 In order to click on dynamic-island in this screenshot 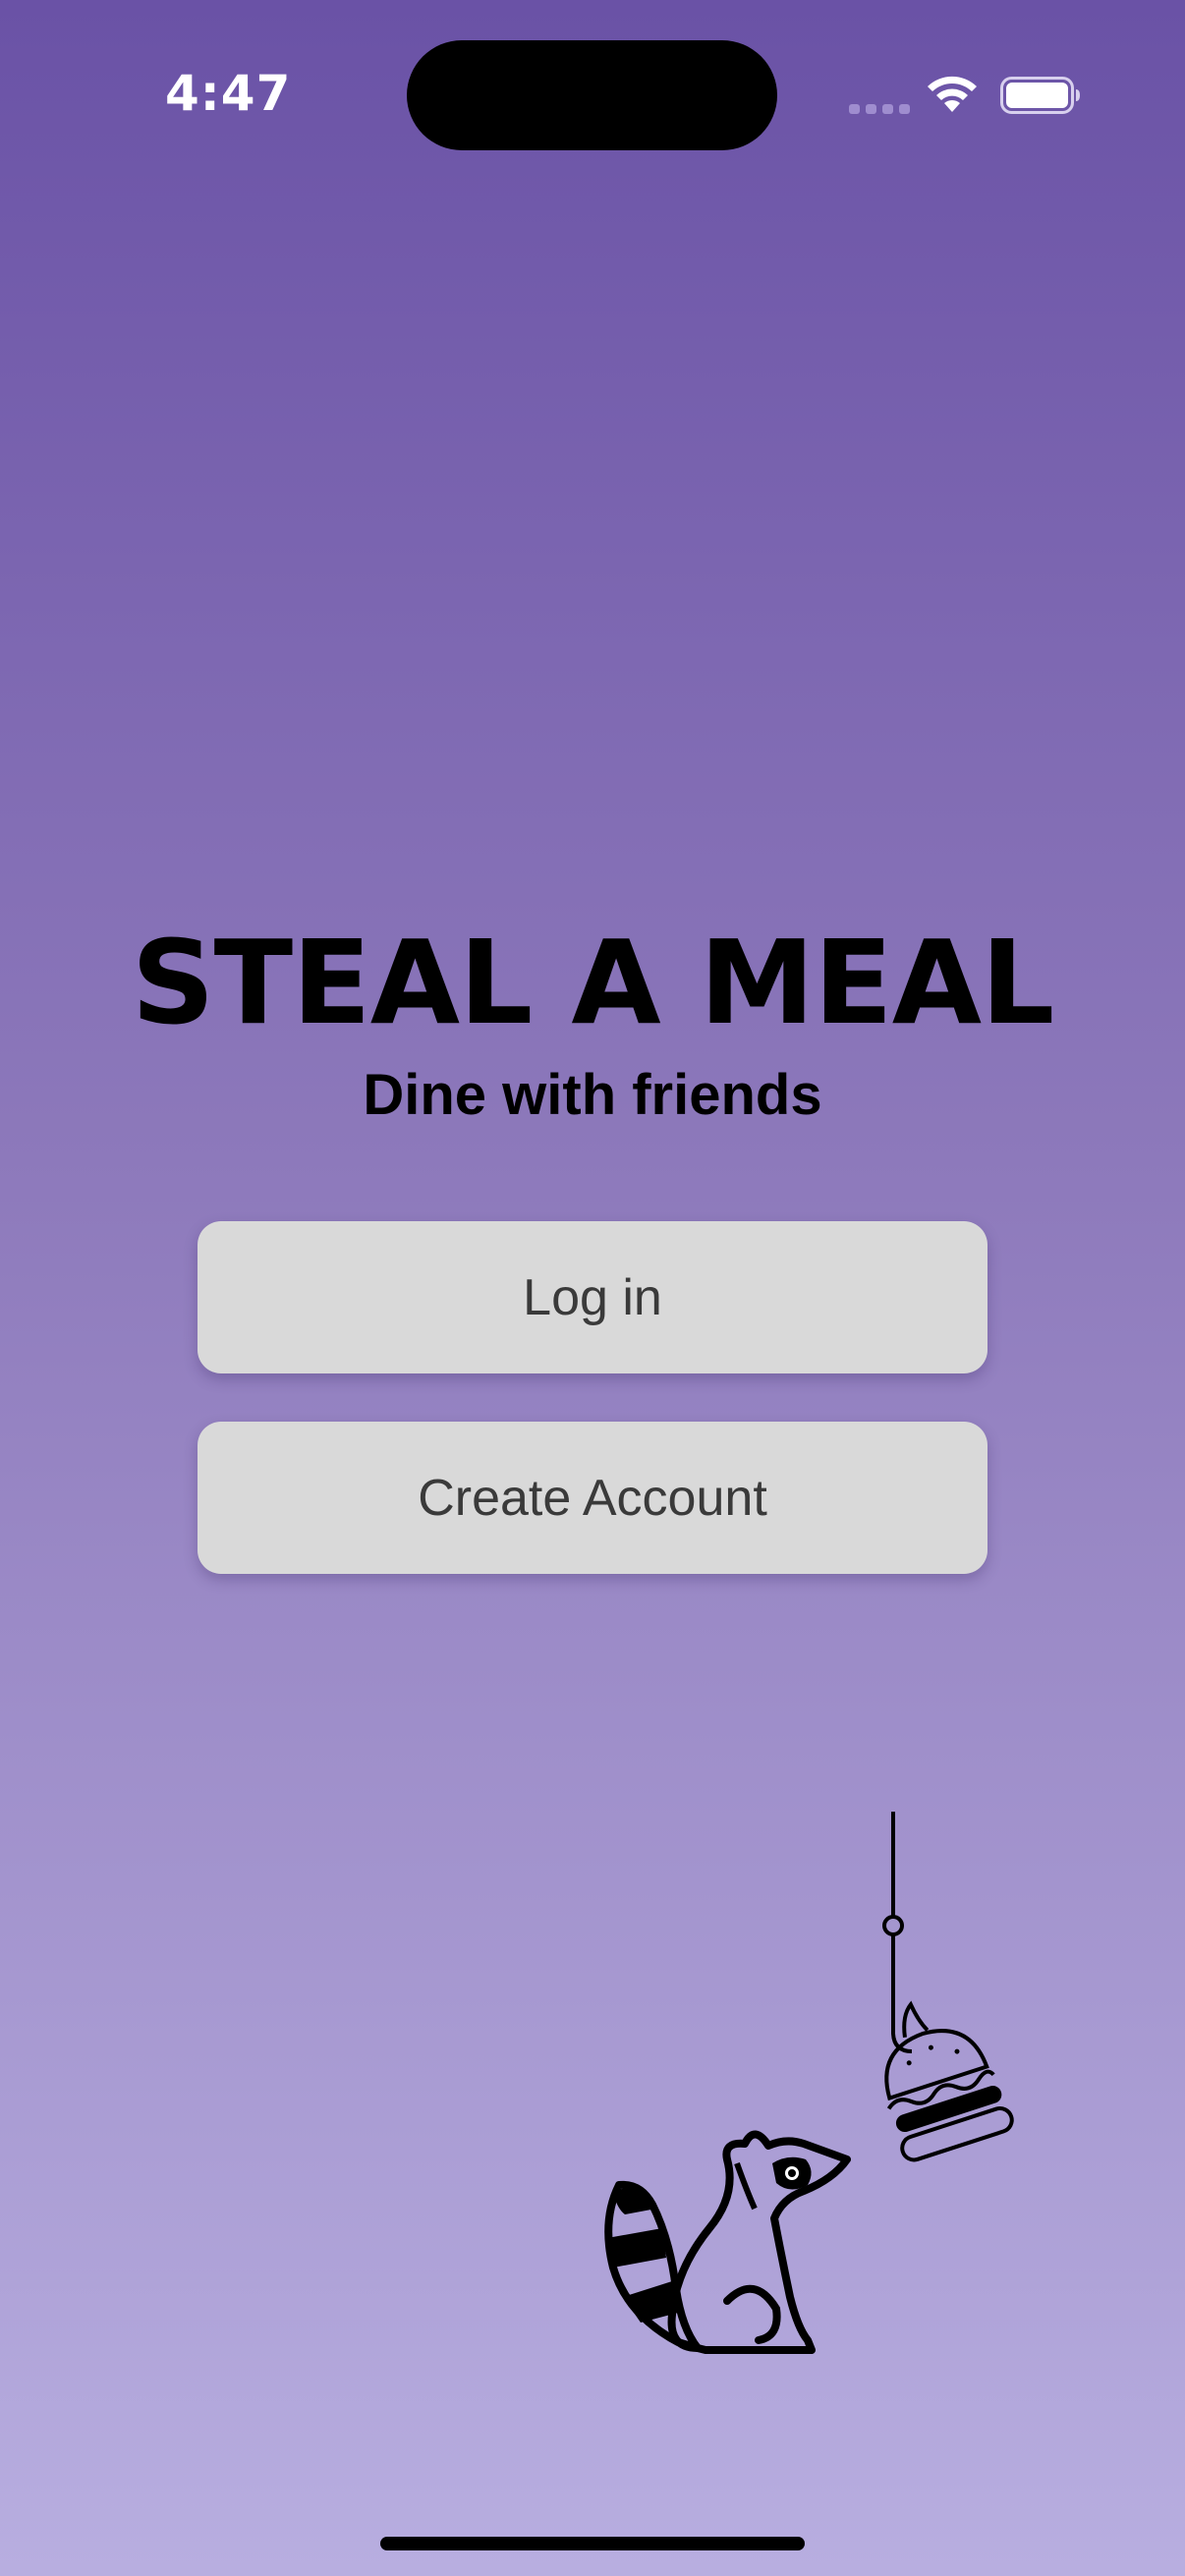, I will do `click(592, 95)`.